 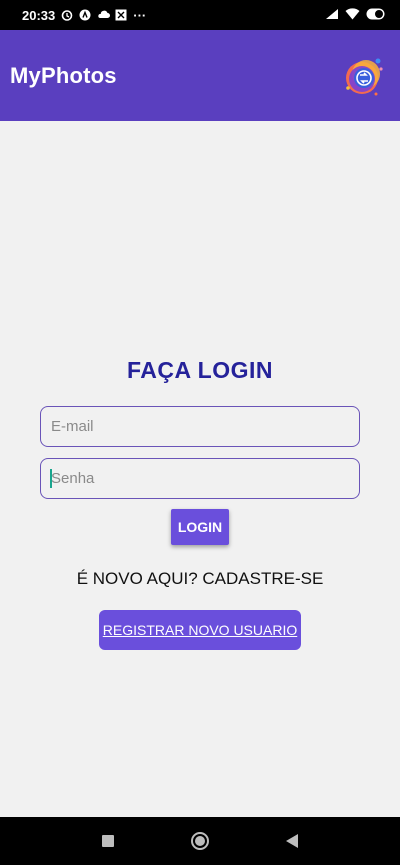 I want to click on login-button: LOGIN, so click(x=200, y=527).